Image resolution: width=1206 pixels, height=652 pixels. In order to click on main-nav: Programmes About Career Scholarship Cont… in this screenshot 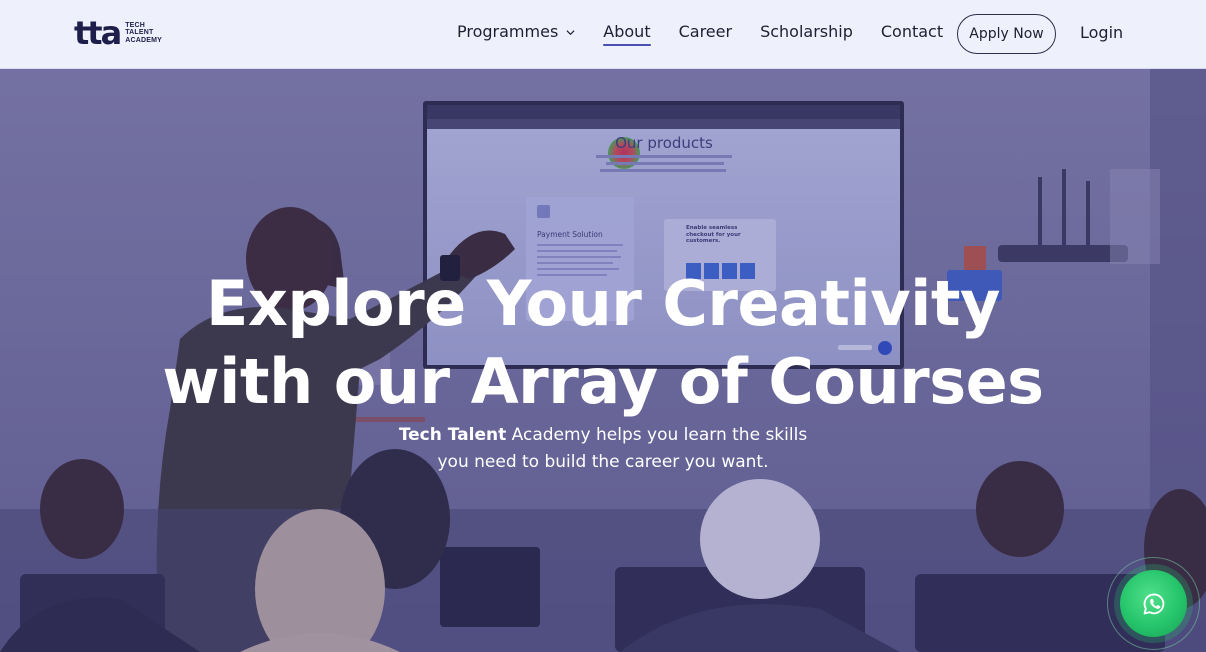, I will do `click(700, 34)`.